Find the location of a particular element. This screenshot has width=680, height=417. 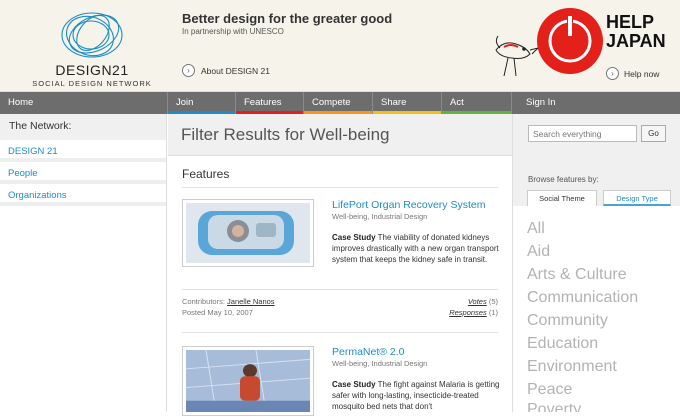

votes-count: Votes (5) is located at coordinates (459, 301).